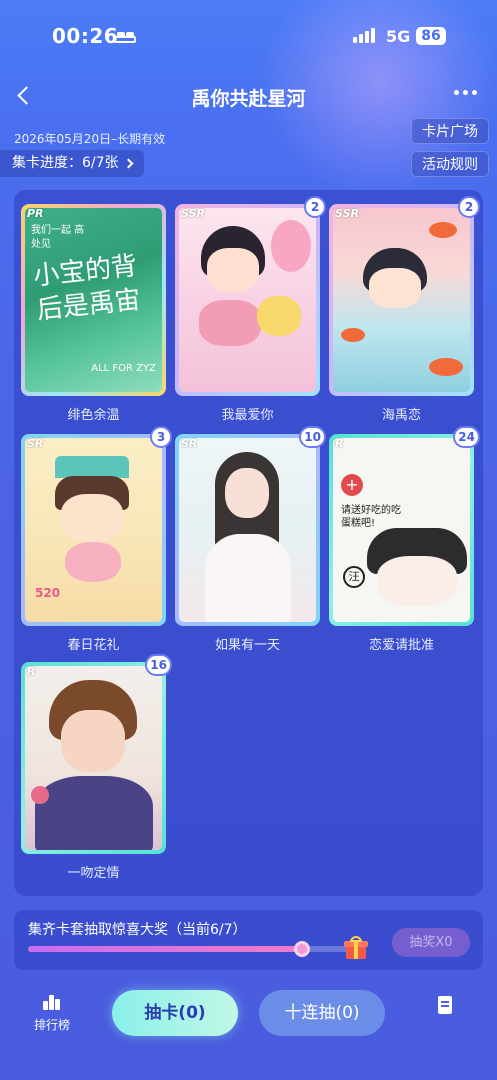  I want to click on card-item: 16 R 一吻定情, so click(96, 767).